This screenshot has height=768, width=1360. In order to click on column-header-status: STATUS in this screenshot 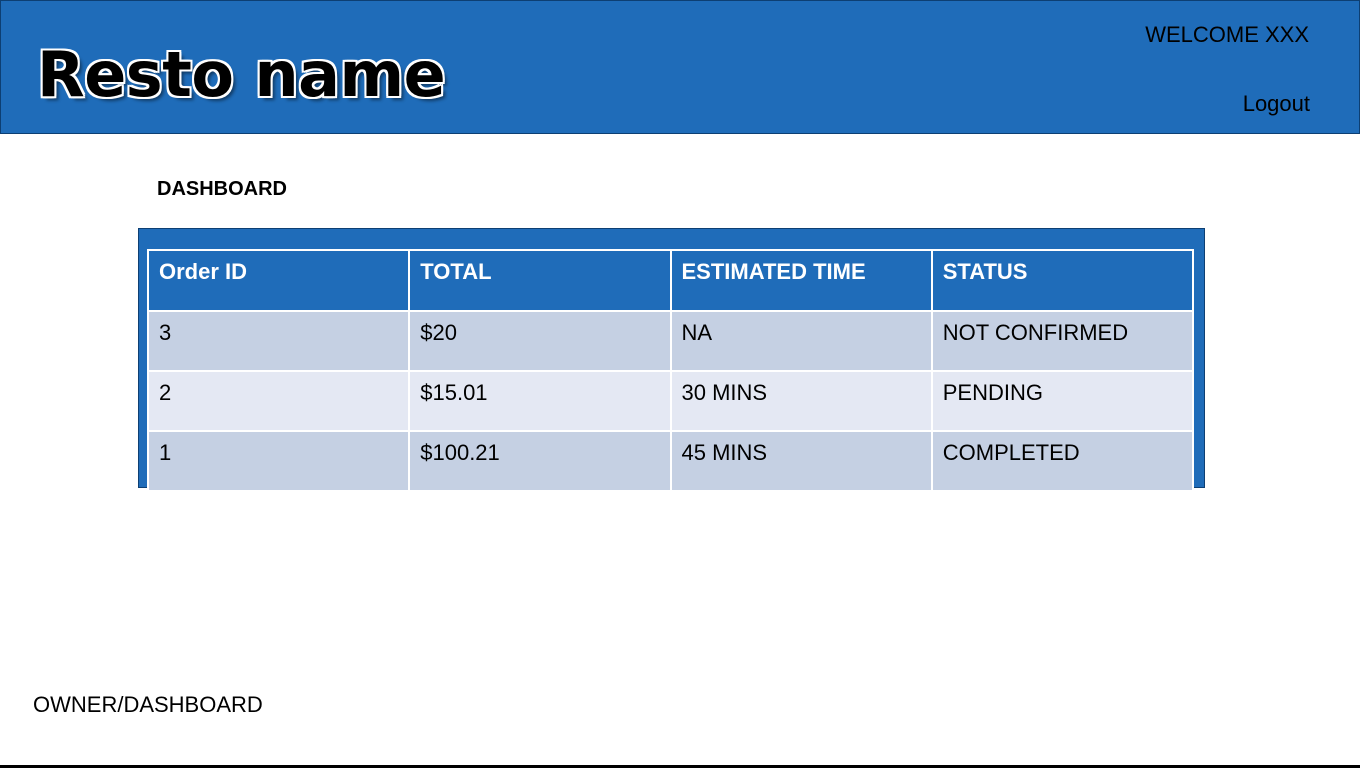, I will do `click(1062, 280)`.